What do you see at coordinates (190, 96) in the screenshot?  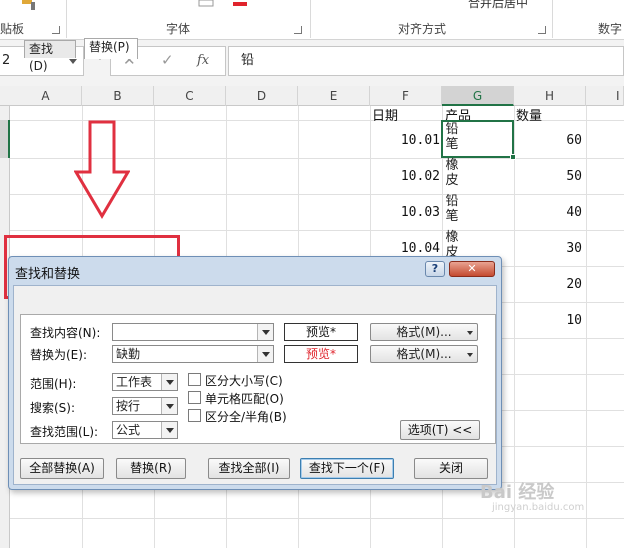 I see `column-header-c: C` at bounding box center [190, 96].